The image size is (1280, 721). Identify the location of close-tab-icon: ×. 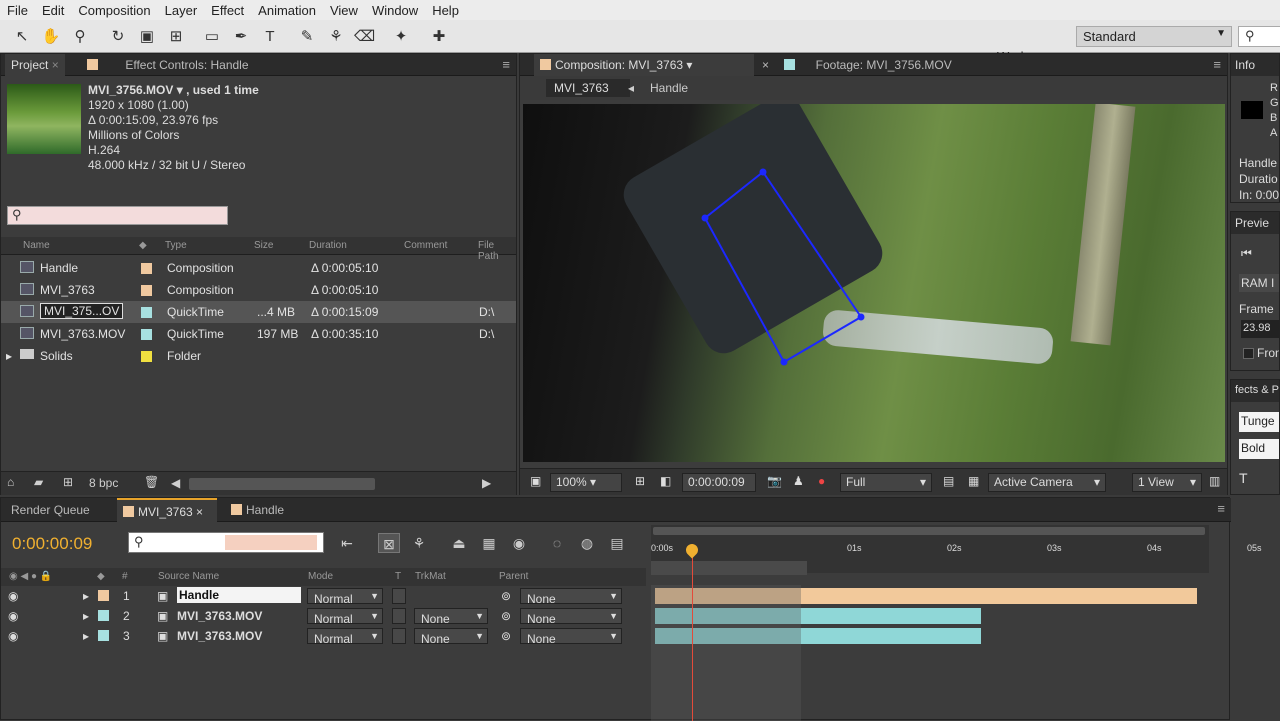
(765, 65).